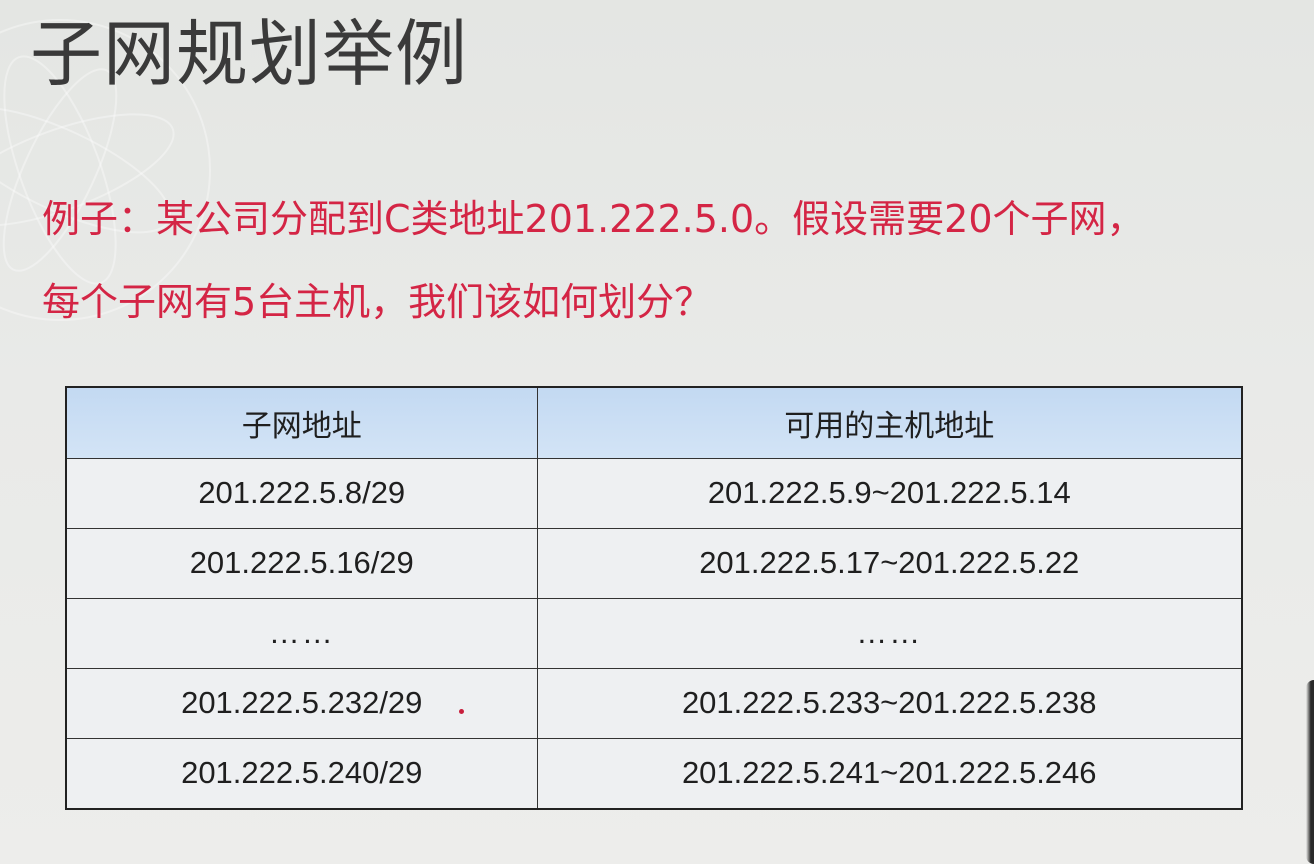  I want to click on host-range-cell: 201.222.5.17~201.222.5.22, so click(889, 563).